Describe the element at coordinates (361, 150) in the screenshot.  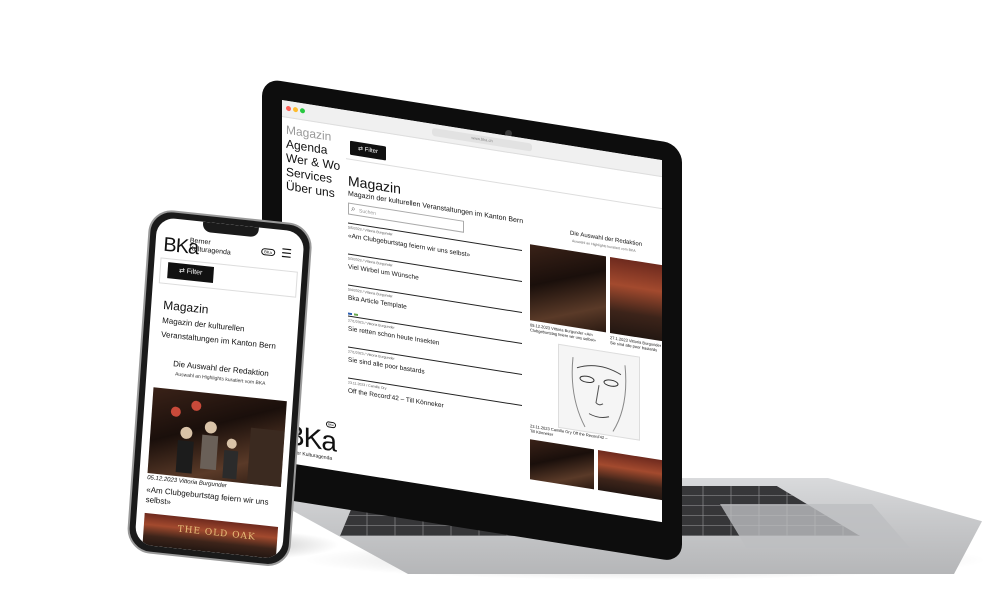
I see `filter-icon: ⇄` at that location.